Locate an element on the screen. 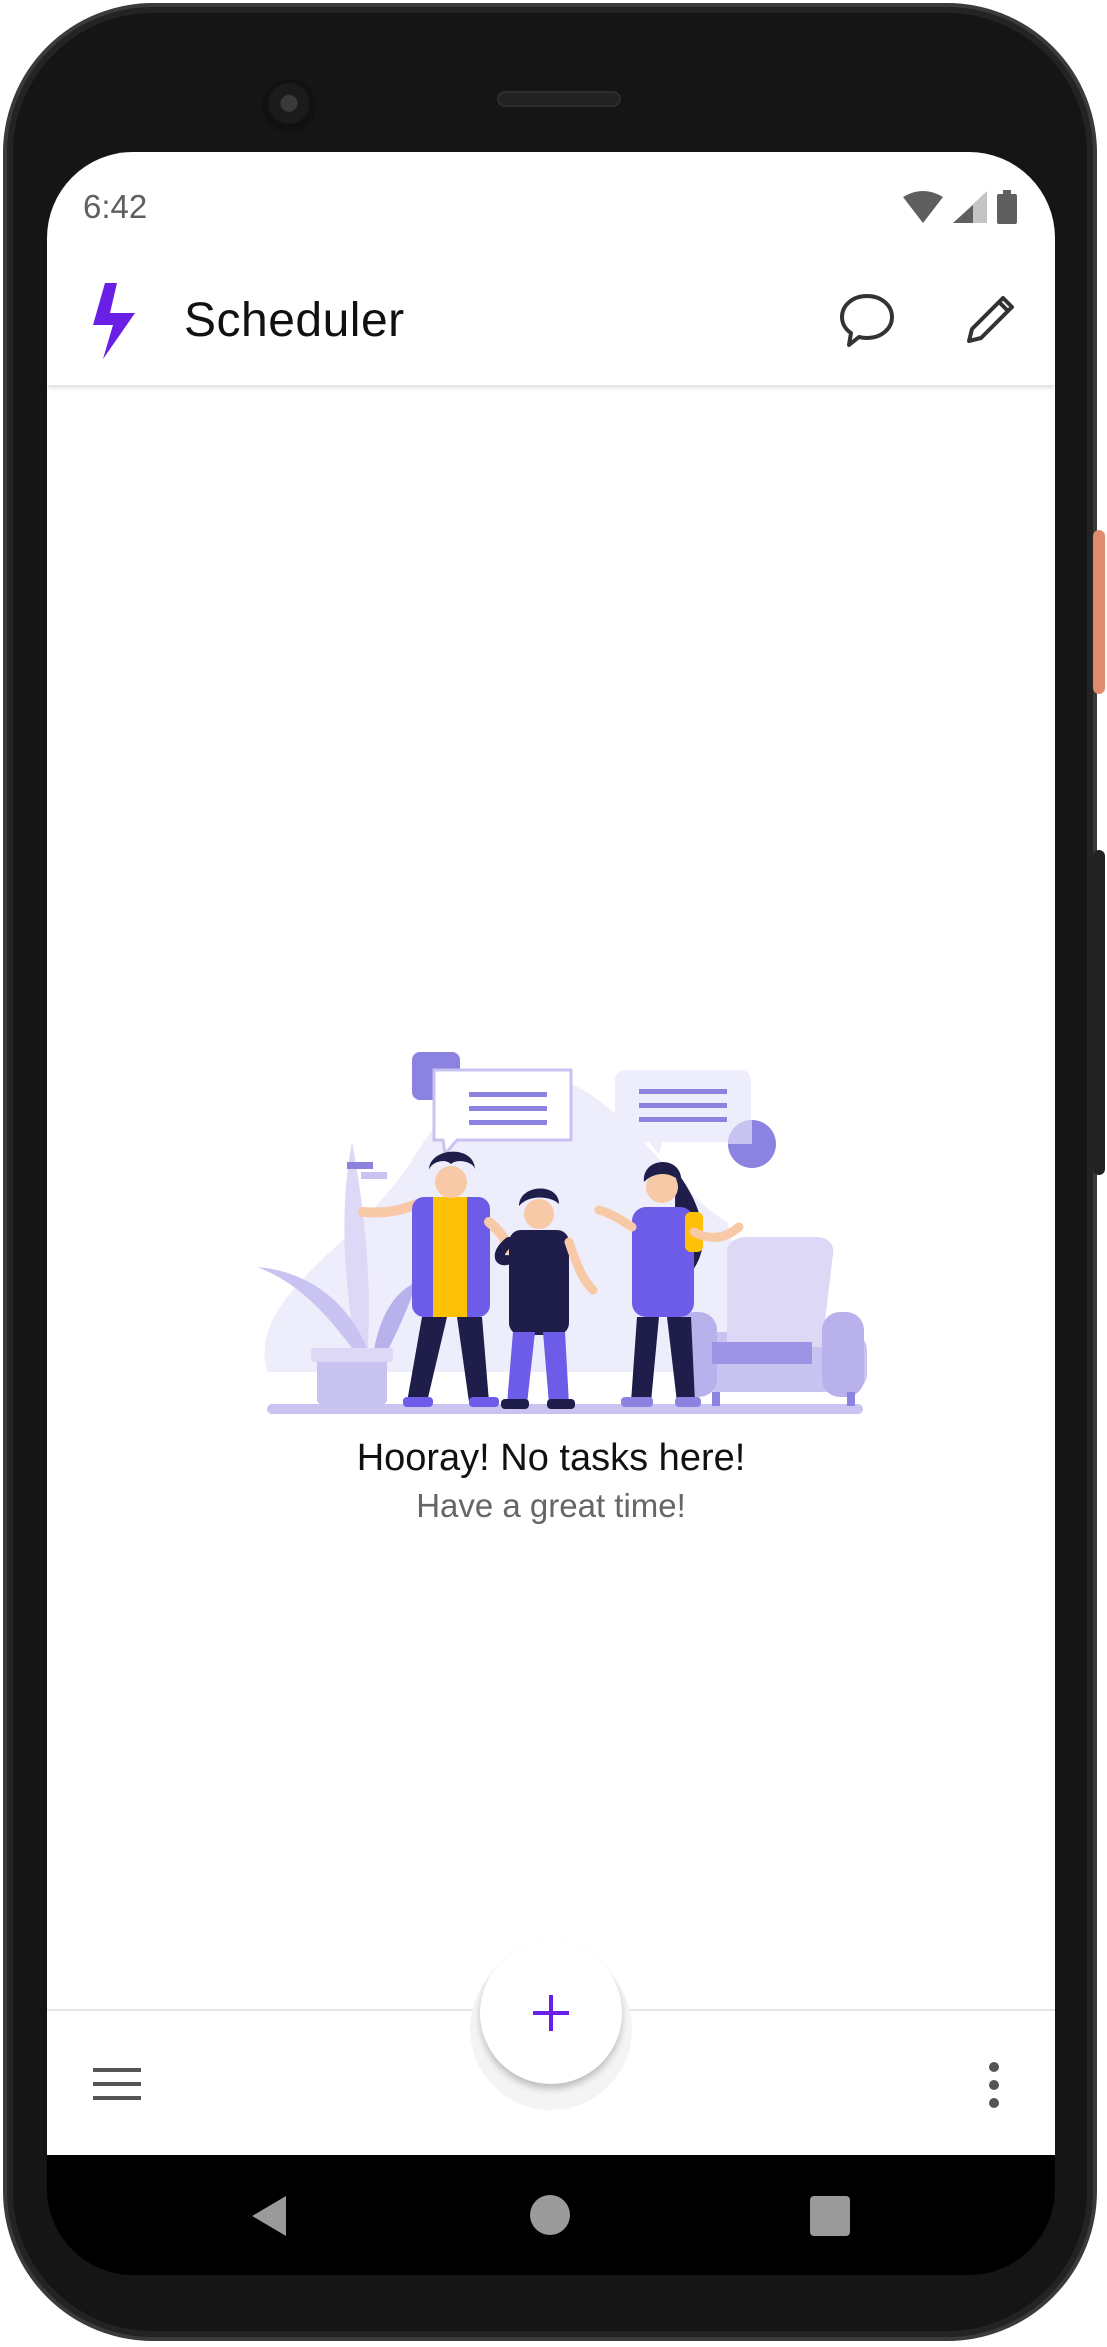  status-time: 6:42 is located at coordinates (115, 206).